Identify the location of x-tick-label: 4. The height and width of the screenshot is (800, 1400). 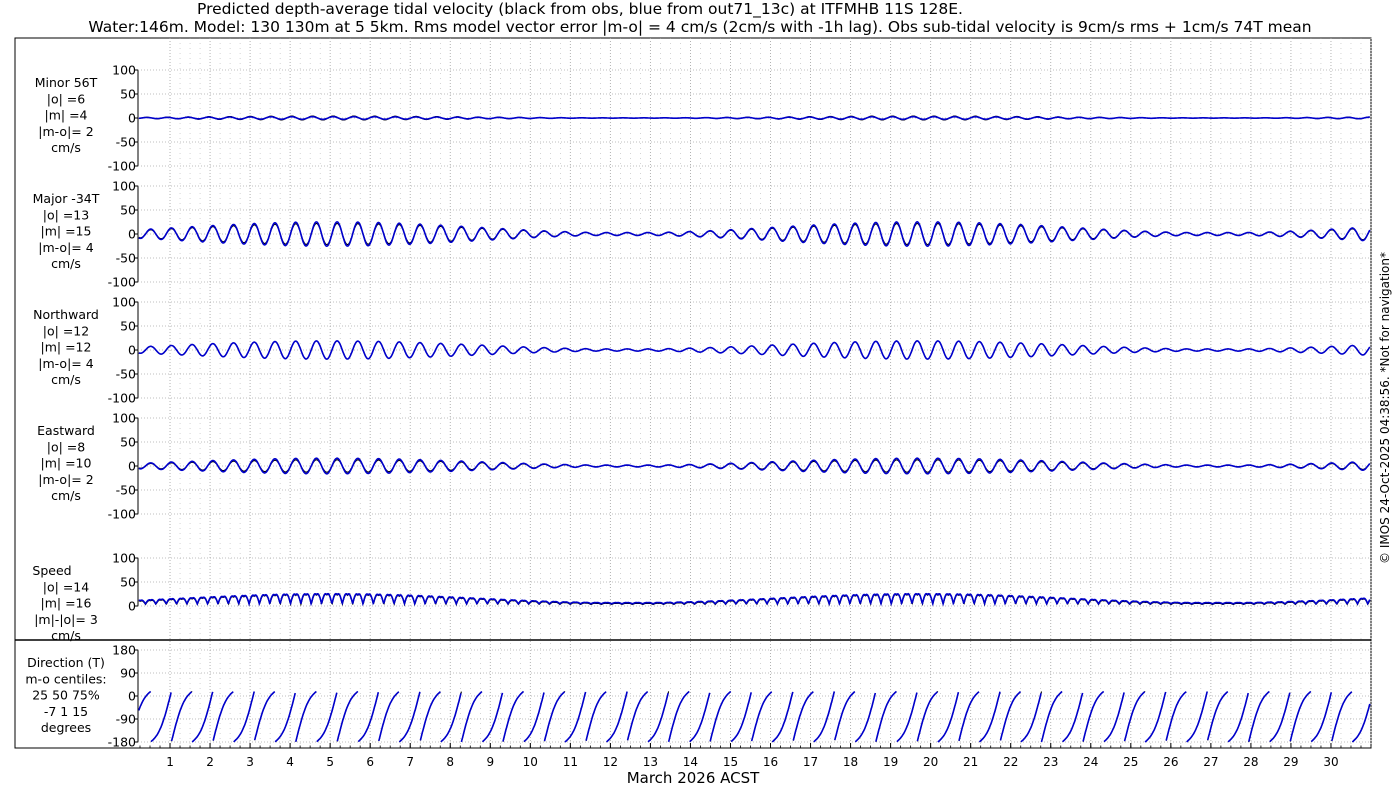
(290, 762).